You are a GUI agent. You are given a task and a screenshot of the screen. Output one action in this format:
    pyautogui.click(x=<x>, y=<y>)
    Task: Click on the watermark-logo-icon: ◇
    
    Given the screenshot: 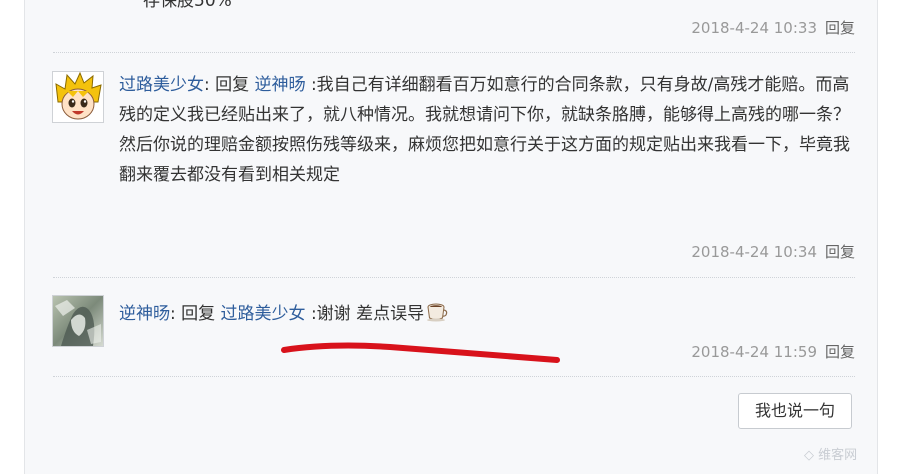 What is the action you would take?
    pyautogui.click(x=809, y=455)
    